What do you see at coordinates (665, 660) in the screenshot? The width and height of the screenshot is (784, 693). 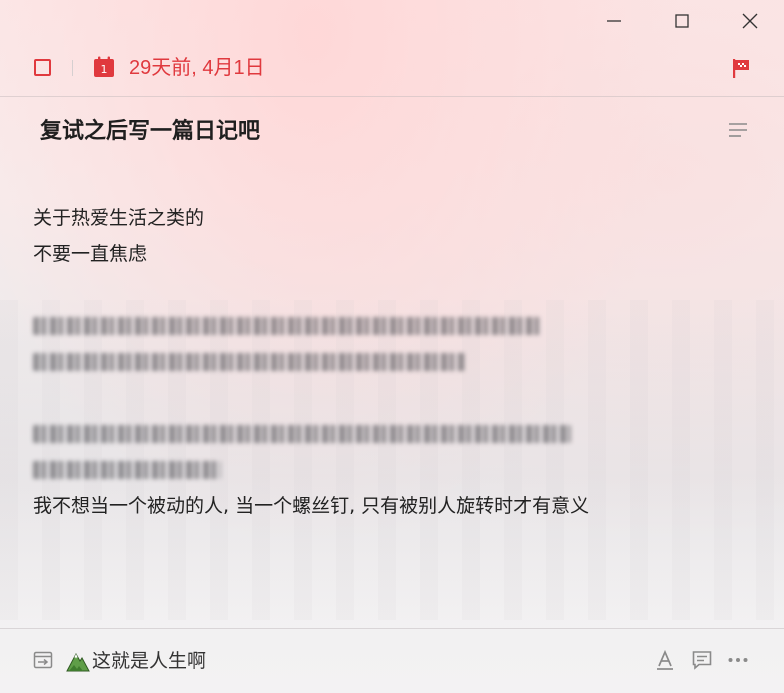 I see `text-format-icon` at bounding box center [665, 660].